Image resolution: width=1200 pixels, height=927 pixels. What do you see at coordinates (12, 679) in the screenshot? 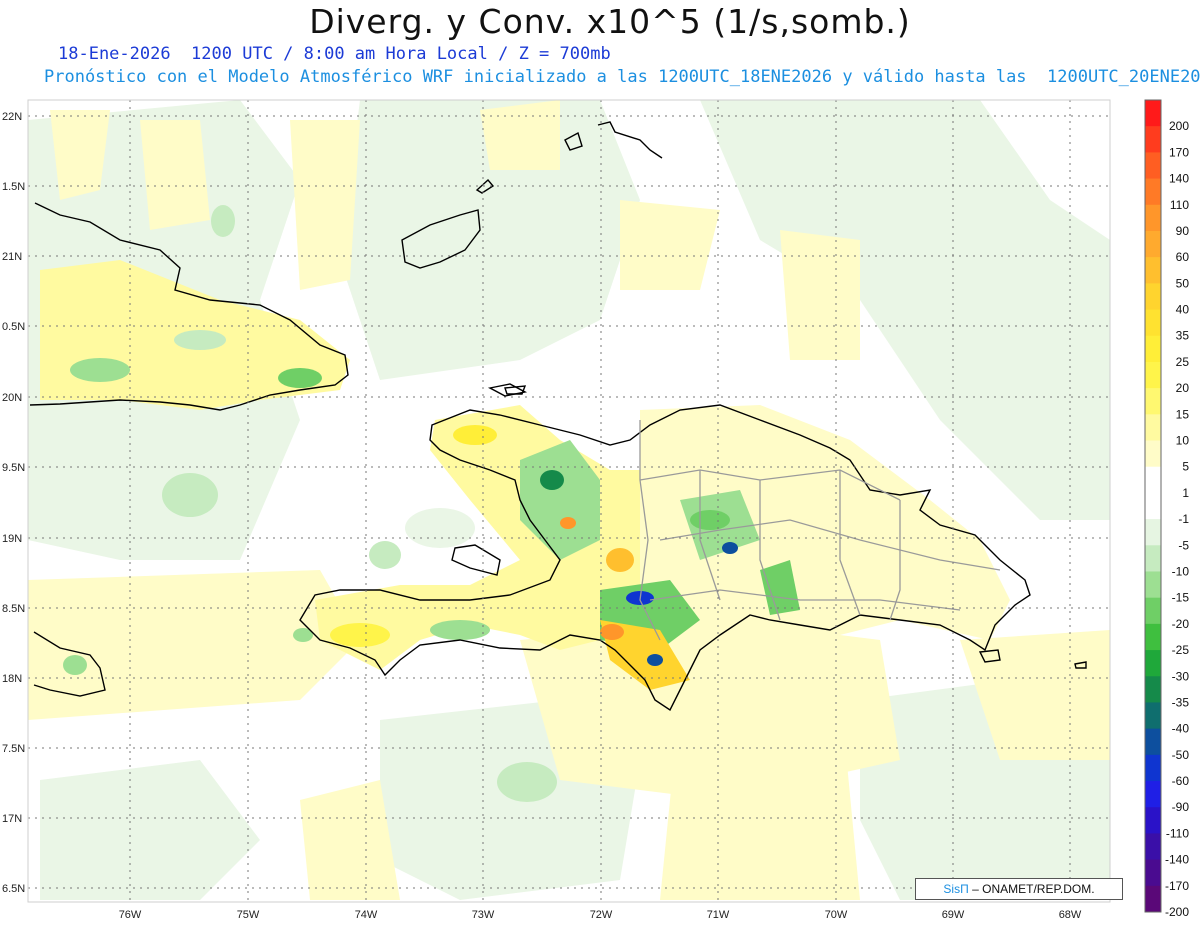
I see `lat-label: 18N` at bounding box center [12, 679].